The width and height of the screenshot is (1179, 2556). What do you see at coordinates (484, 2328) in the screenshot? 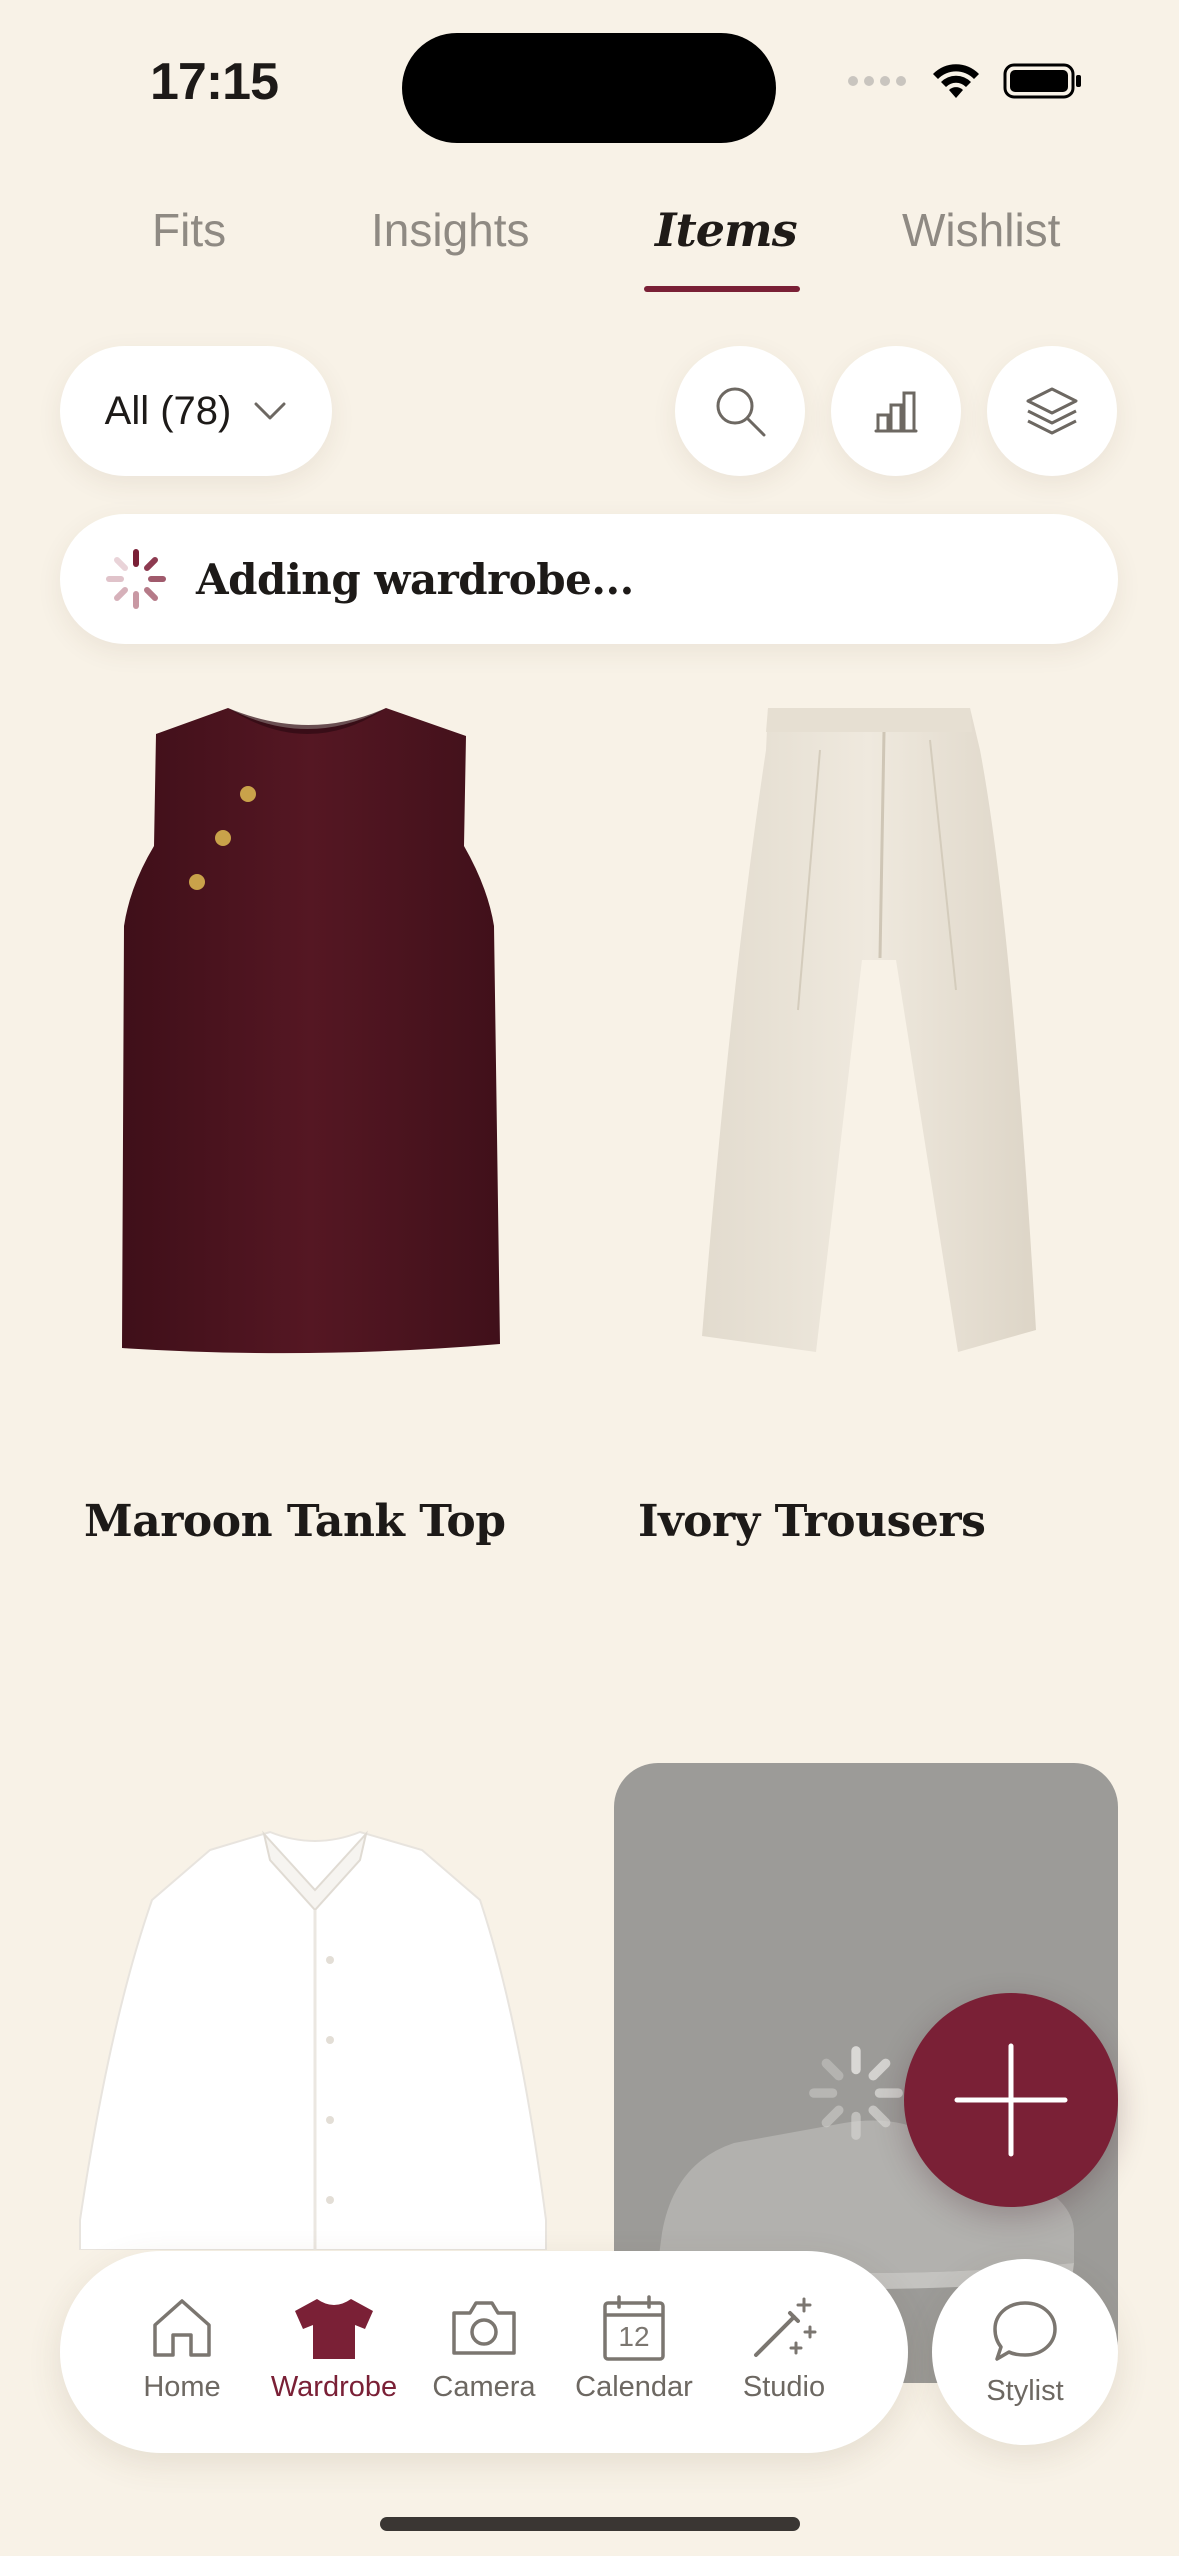
I see `camera-icon` at bounding box center [484, 2328].